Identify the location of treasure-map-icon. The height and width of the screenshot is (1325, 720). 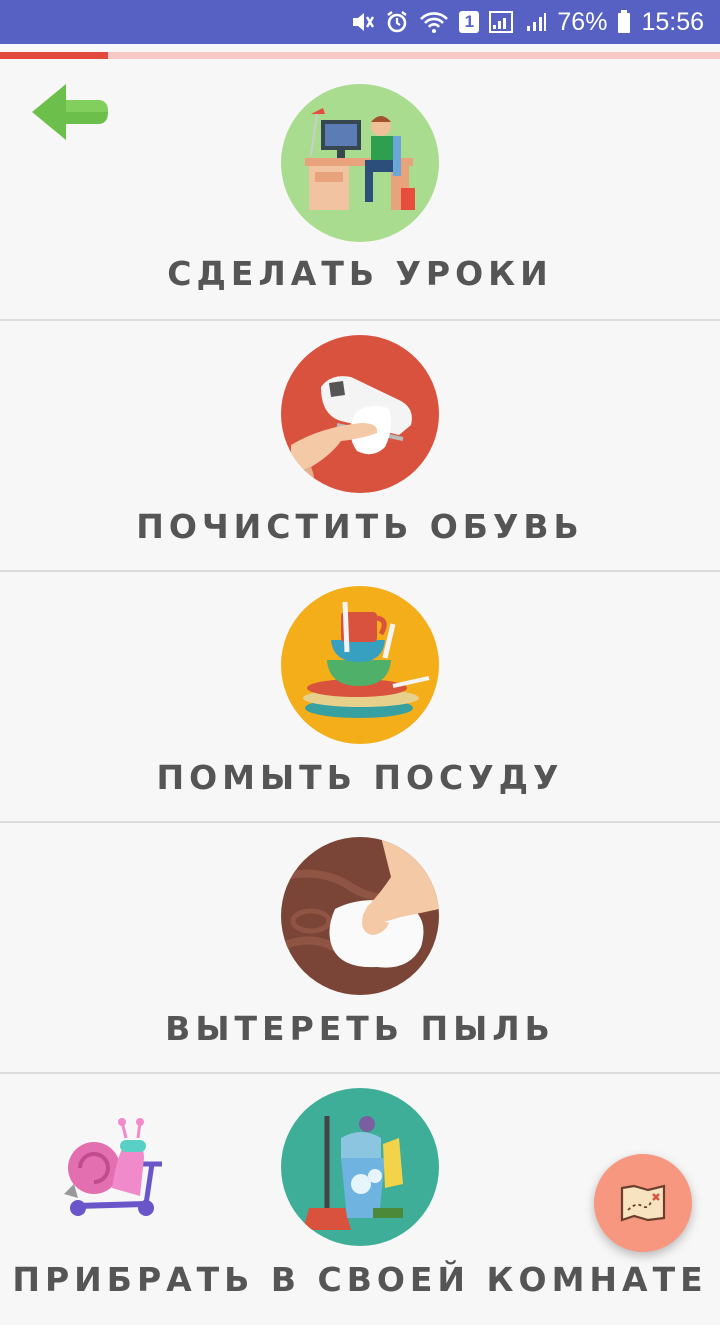
(643, 1203).